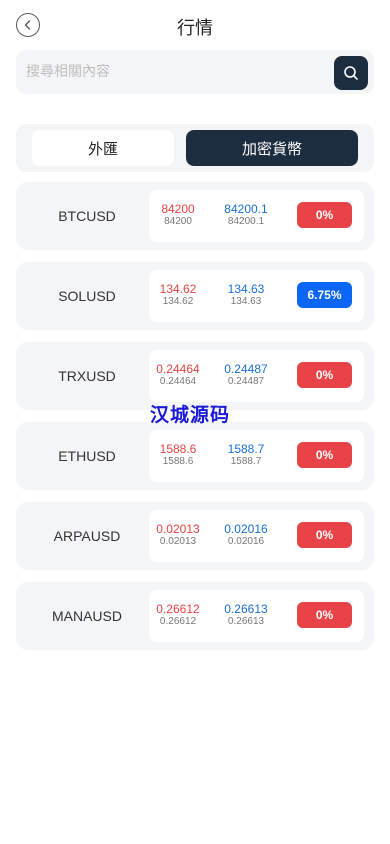 The width and height of the screenshot is (390, 844). What do you see at coordinates (178, 541) in the screenshot?
I see `bid-sub-value: 0.02013` at bounding box center [178, 541].